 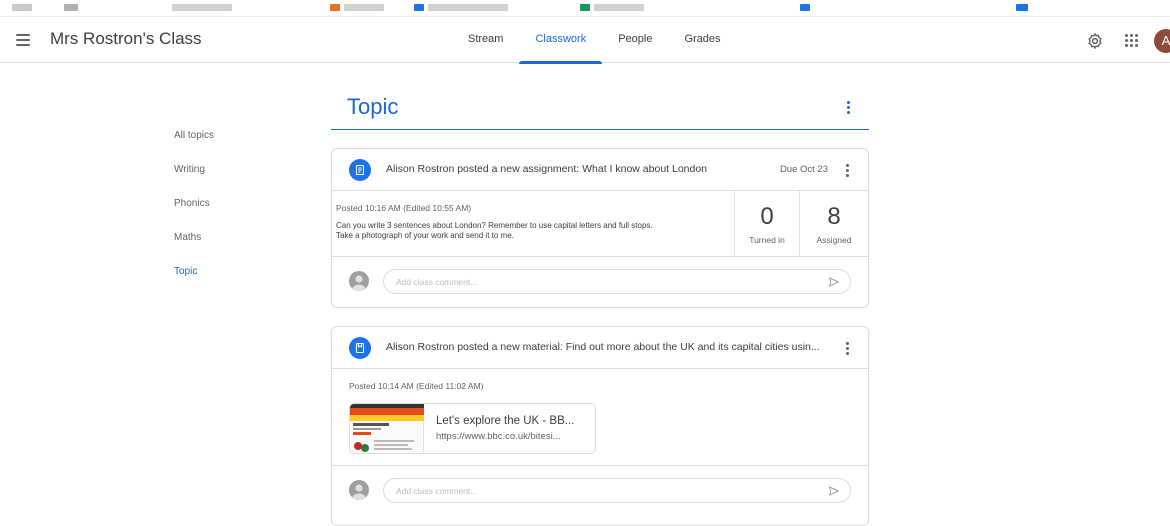 What do you see at coordinates (387, 428) in the screenshot?
I see `attachment-thumbnail` at bounding box center [387, 428].